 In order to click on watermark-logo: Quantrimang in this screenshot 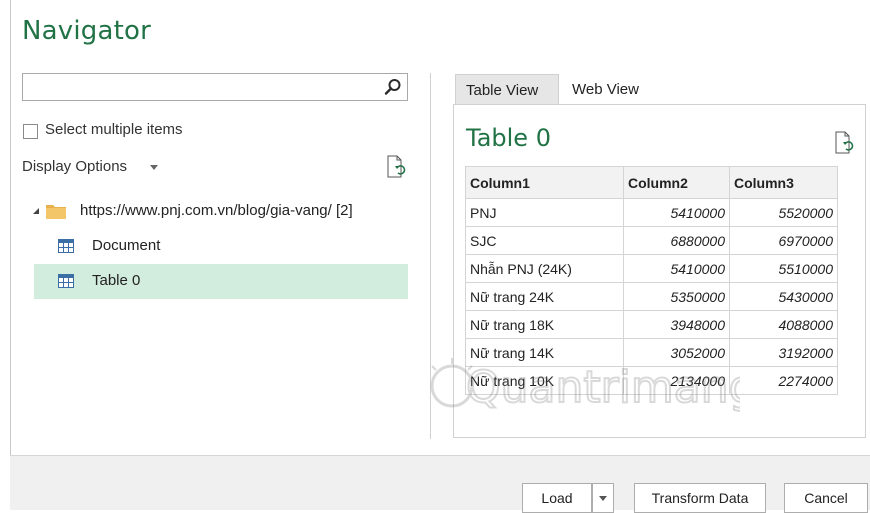, I will do `click(585, 386)`.